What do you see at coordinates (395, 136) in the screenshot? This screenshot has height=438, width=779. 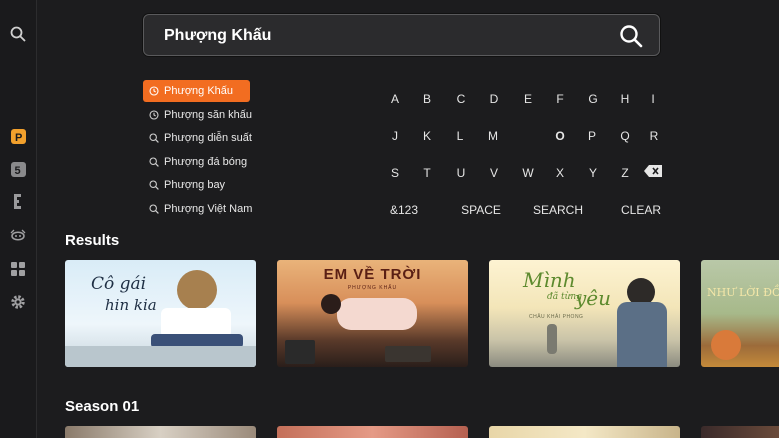 I see `key-j: J` at bounding box center [395, 136].